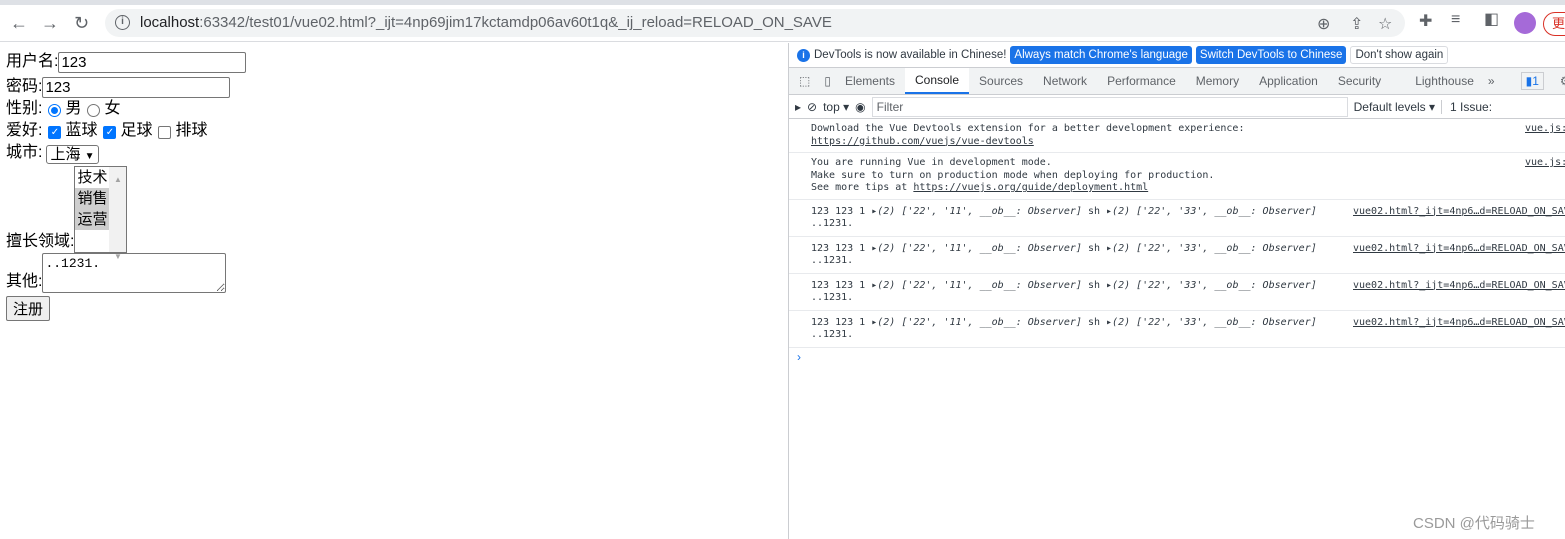 This screenshot has width=1565, height=539. Describe the element at coordinates (1389, 106) in the screenshot. I see `log-levels-value: Default levels` at that location.